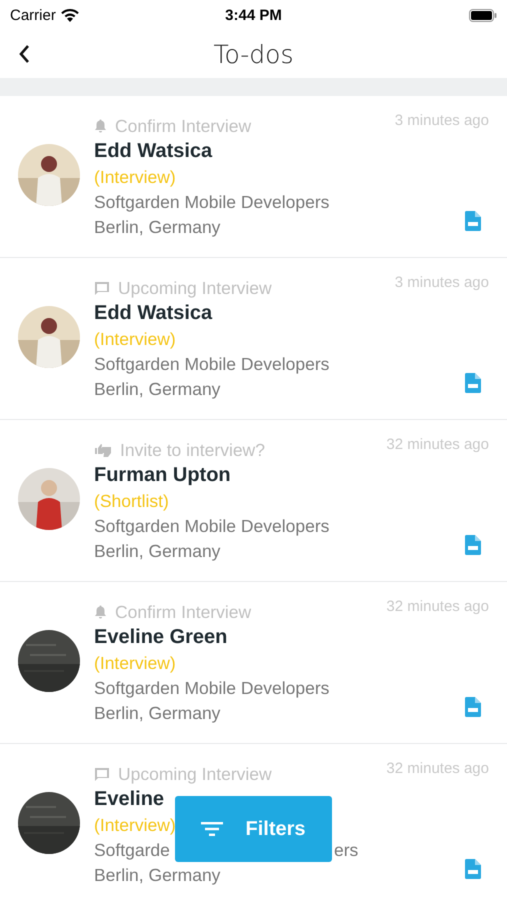 The image size is (507, 900). Describe the element at coordinates (131, 501) in the screenshot. I see `stage-label: (Shortlist)` at that location.